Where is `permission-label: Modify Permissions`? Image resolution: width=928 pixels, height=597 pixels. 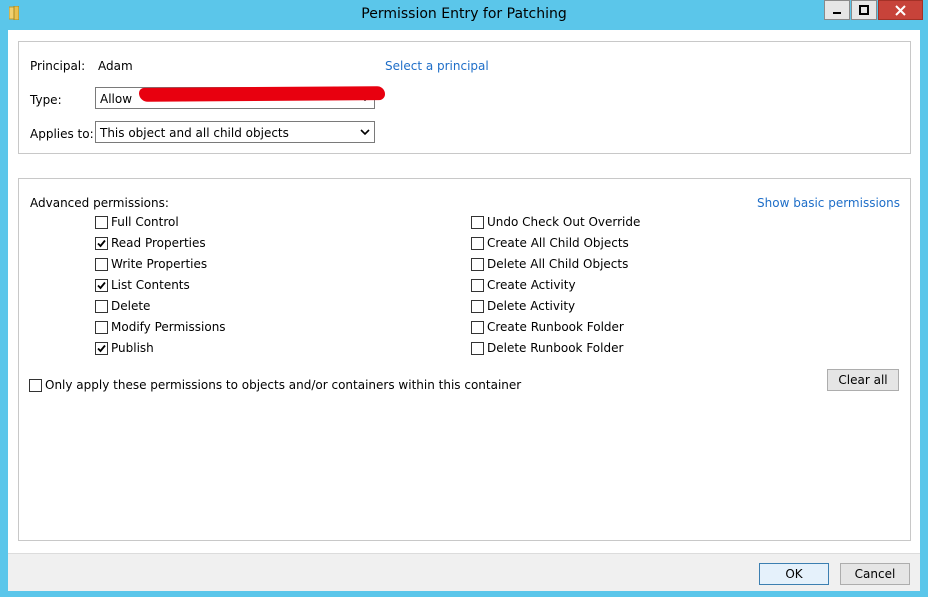
permission-label: Modify Permissions is located at coordinates (168, 327).